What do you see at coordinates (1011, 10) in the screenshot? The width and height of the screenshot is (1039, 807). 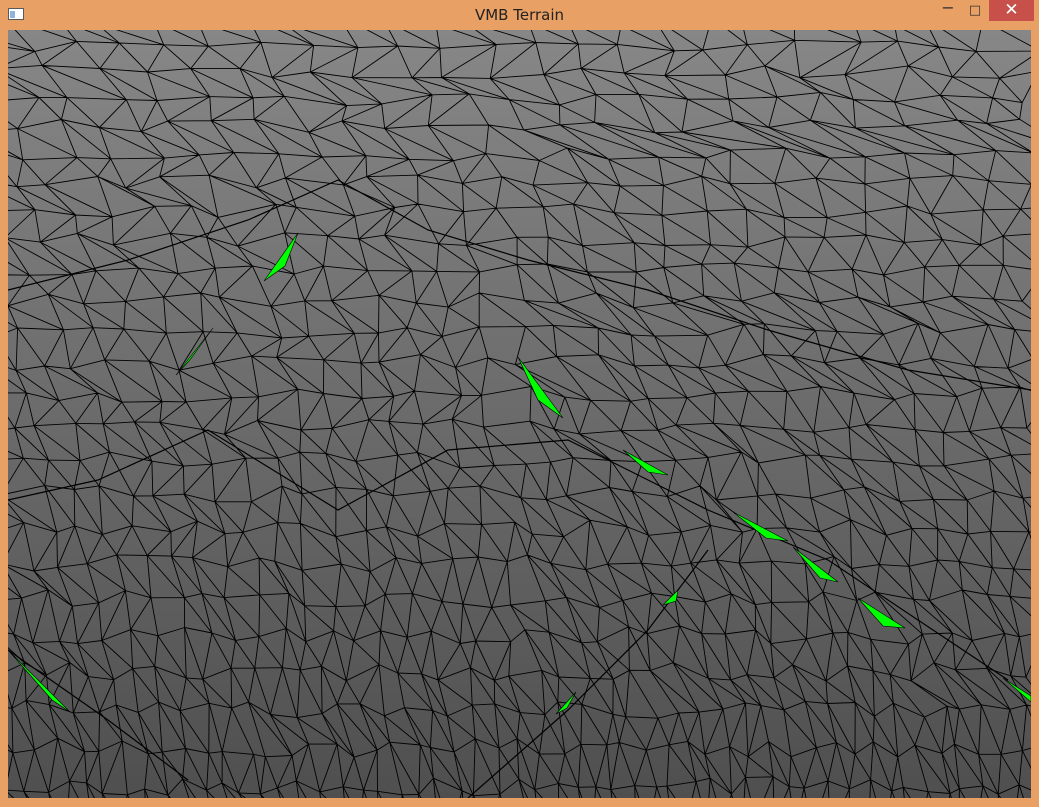 I see `close-button: ✕` at bounding box center [1011, 10].